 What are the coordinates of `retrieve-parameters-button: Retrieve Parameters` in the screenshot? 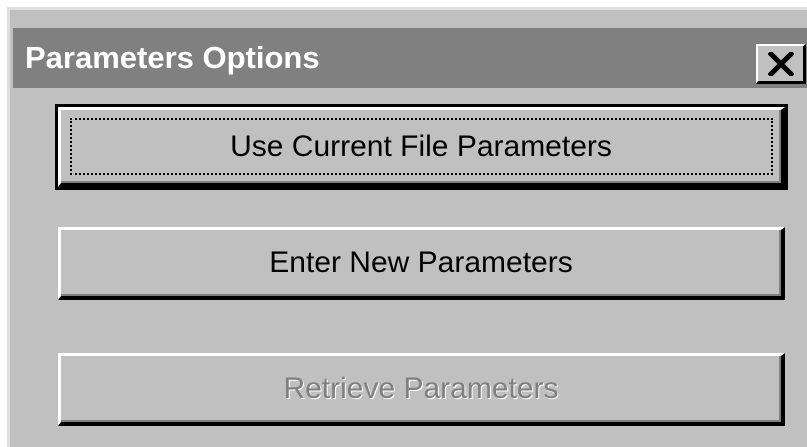 It's located at (421, 389).